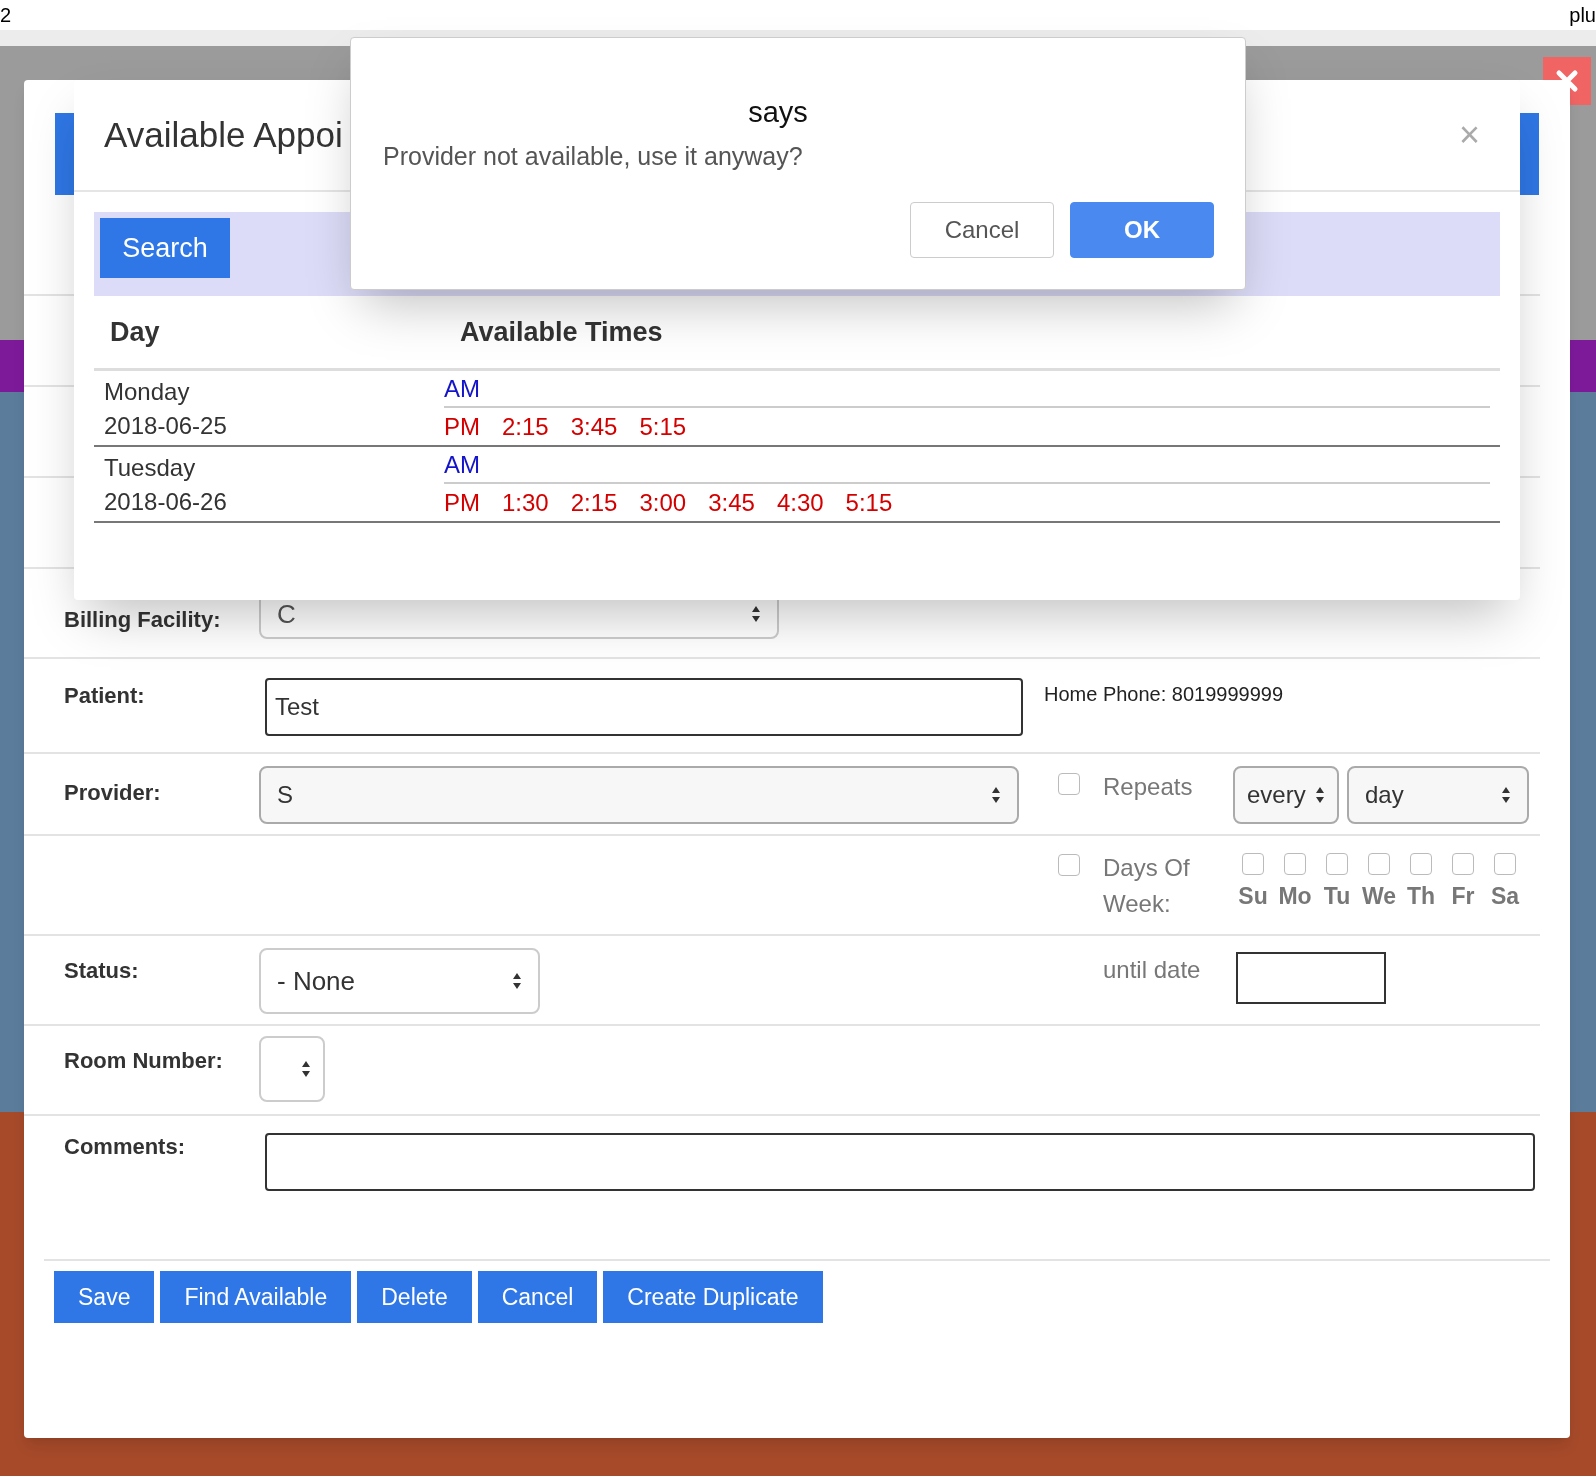  Describe the element at coordinates (713, 1297) in the screenshot. I see `form-button: Create Duplicate` at that location.